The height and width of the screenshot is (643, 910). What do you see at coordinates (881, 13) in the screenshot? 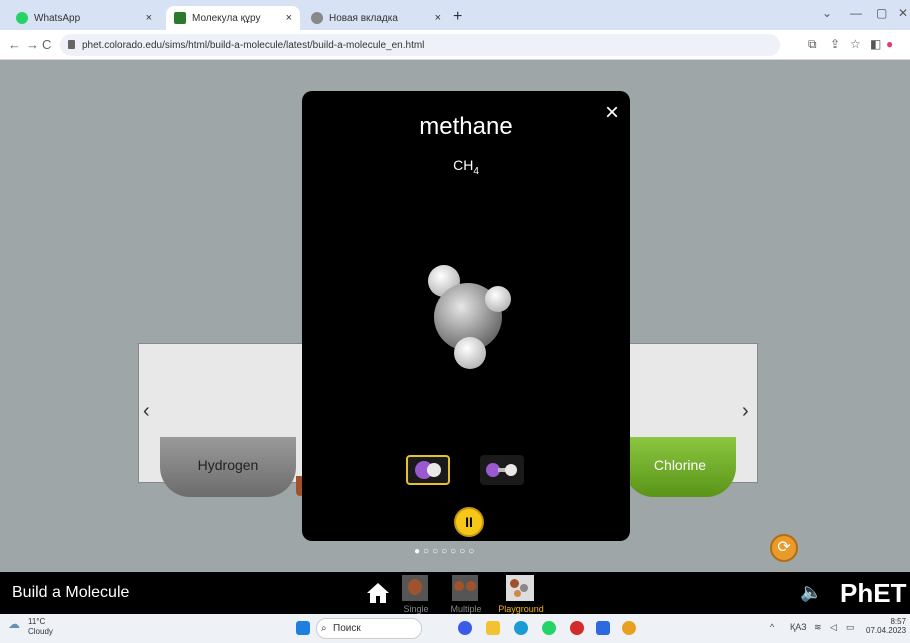
I see `maximize-icon: ▢` at bounding box center [881, 13].